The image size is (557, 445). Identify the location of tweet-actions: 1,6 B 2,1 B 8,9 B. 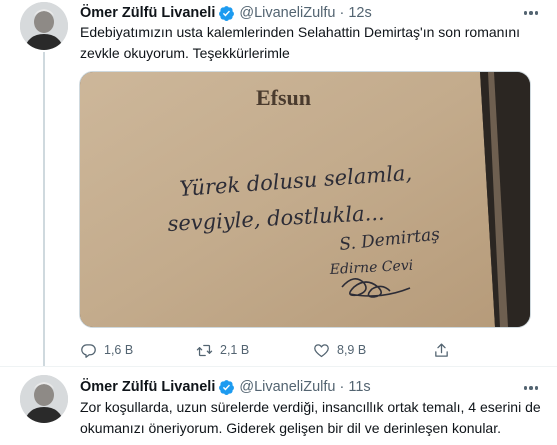
(268, 350).